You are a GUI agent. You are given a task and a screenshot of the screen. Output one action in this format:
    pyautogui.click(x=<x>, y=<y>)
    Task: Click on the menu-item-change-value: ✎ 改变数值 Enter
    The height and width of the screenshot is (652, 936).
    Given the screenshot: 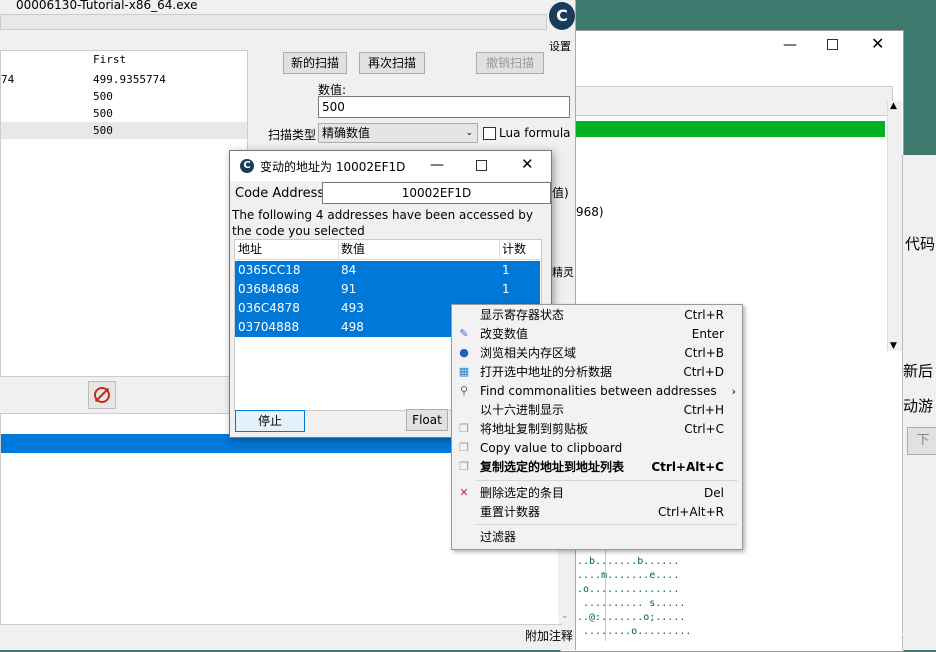 What is the action you would take?
    pyautogui.click(x=597, y=334)
    